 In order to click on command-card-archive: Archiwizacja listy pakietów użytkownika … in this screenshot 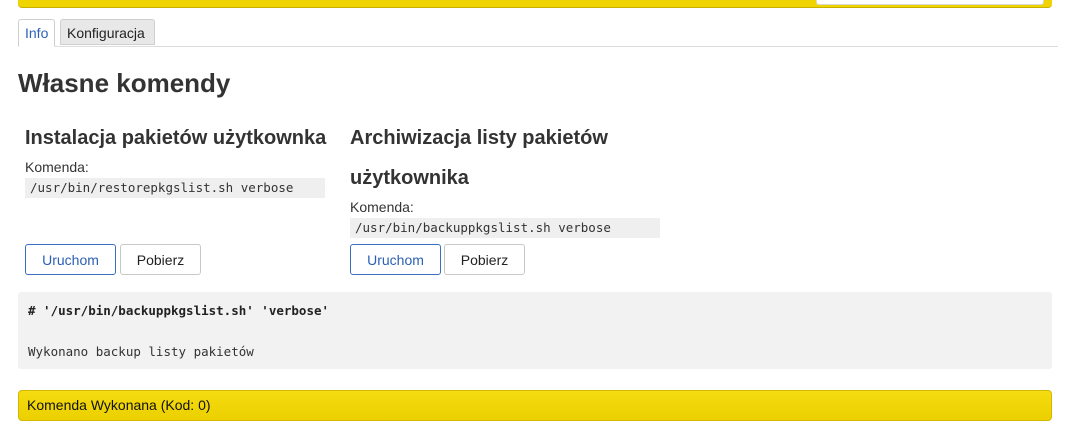, I will do `click(510, 178)`.